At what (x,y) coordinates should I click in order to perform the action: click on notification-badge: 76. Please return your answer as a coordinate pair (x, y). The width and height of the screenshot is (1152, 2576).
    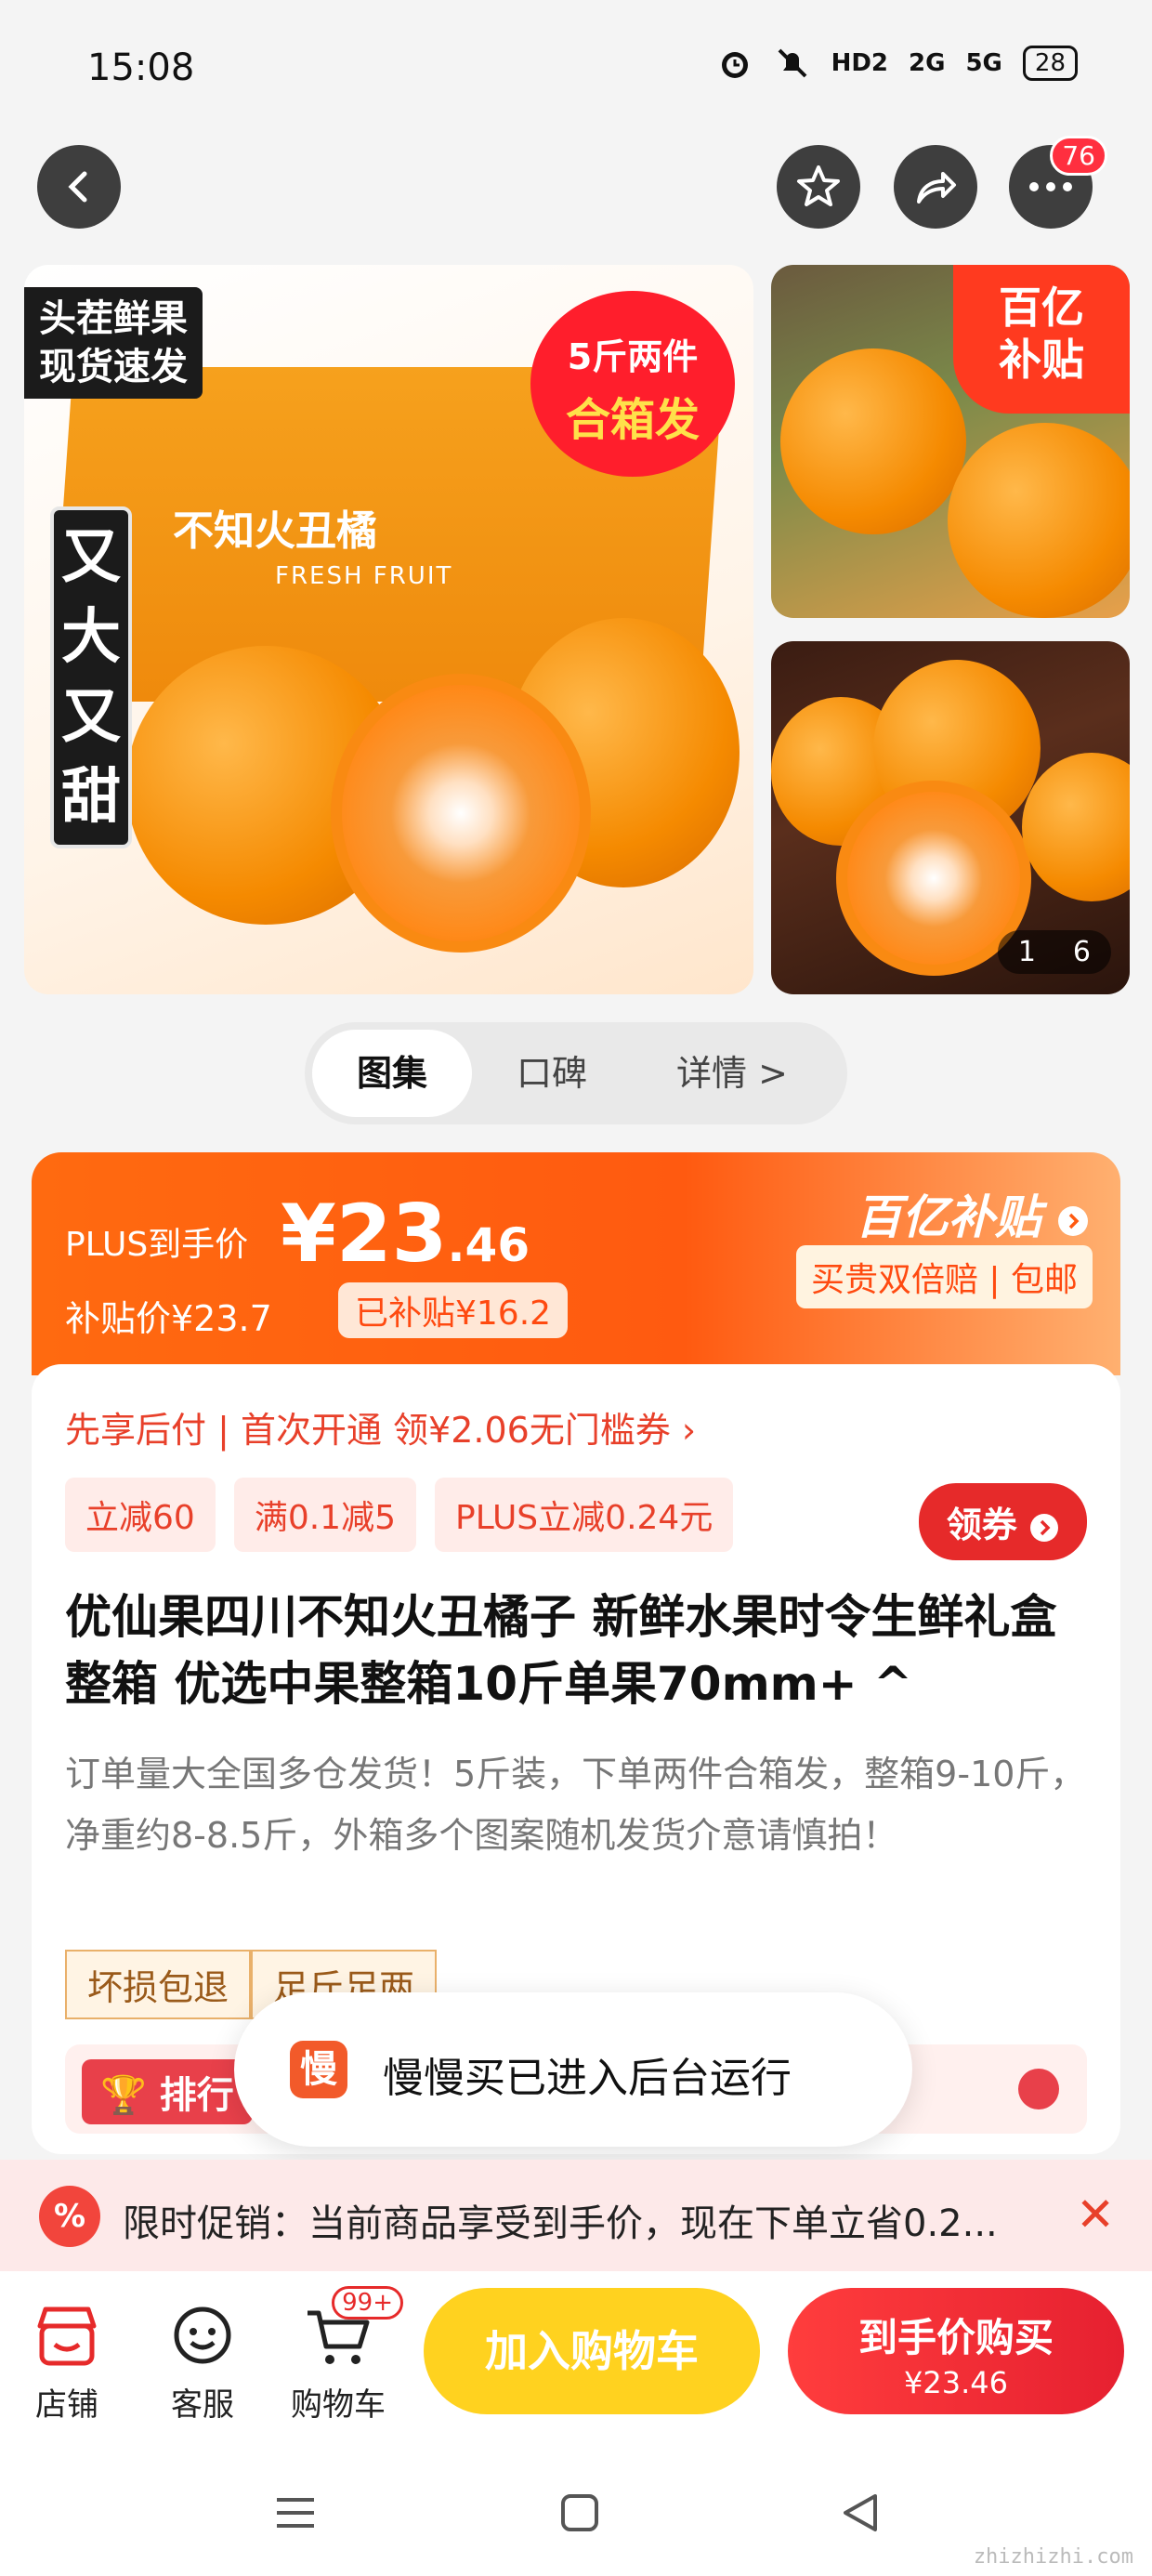
    Looking at the image, I should click on (1078, 156).